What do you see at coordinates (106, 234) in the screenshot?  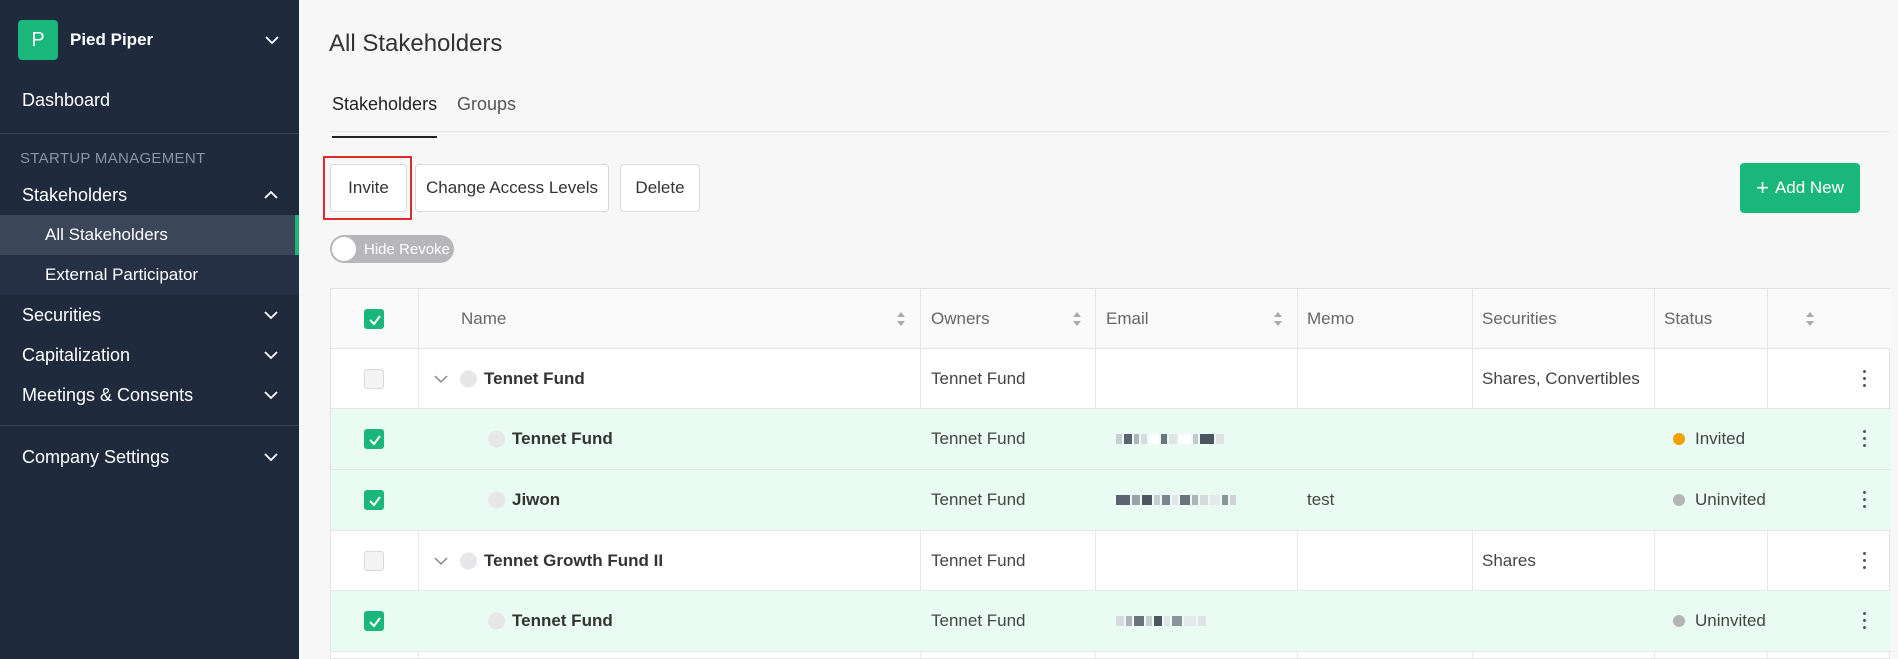 I see `nav-all-stakeholders-label: All Stakeholders` at bounding box center [106, 234].